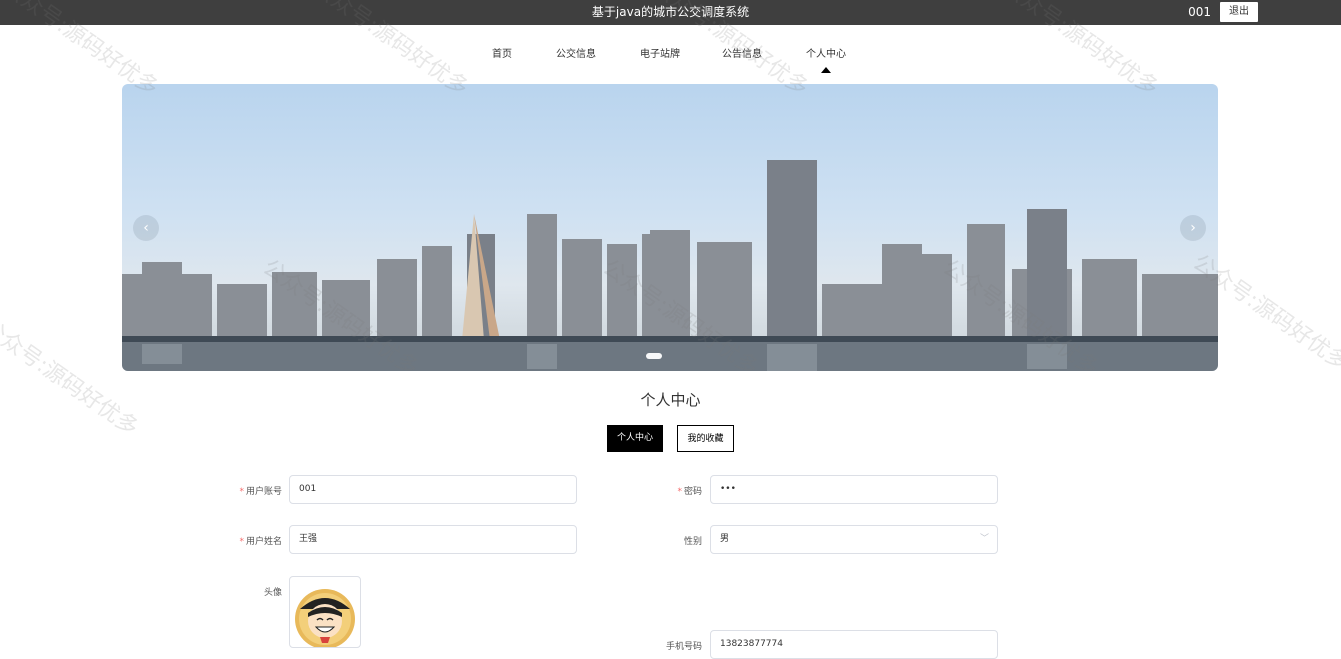  I want to click on nav-item-announcements: 公告信息, so click(742, 52).